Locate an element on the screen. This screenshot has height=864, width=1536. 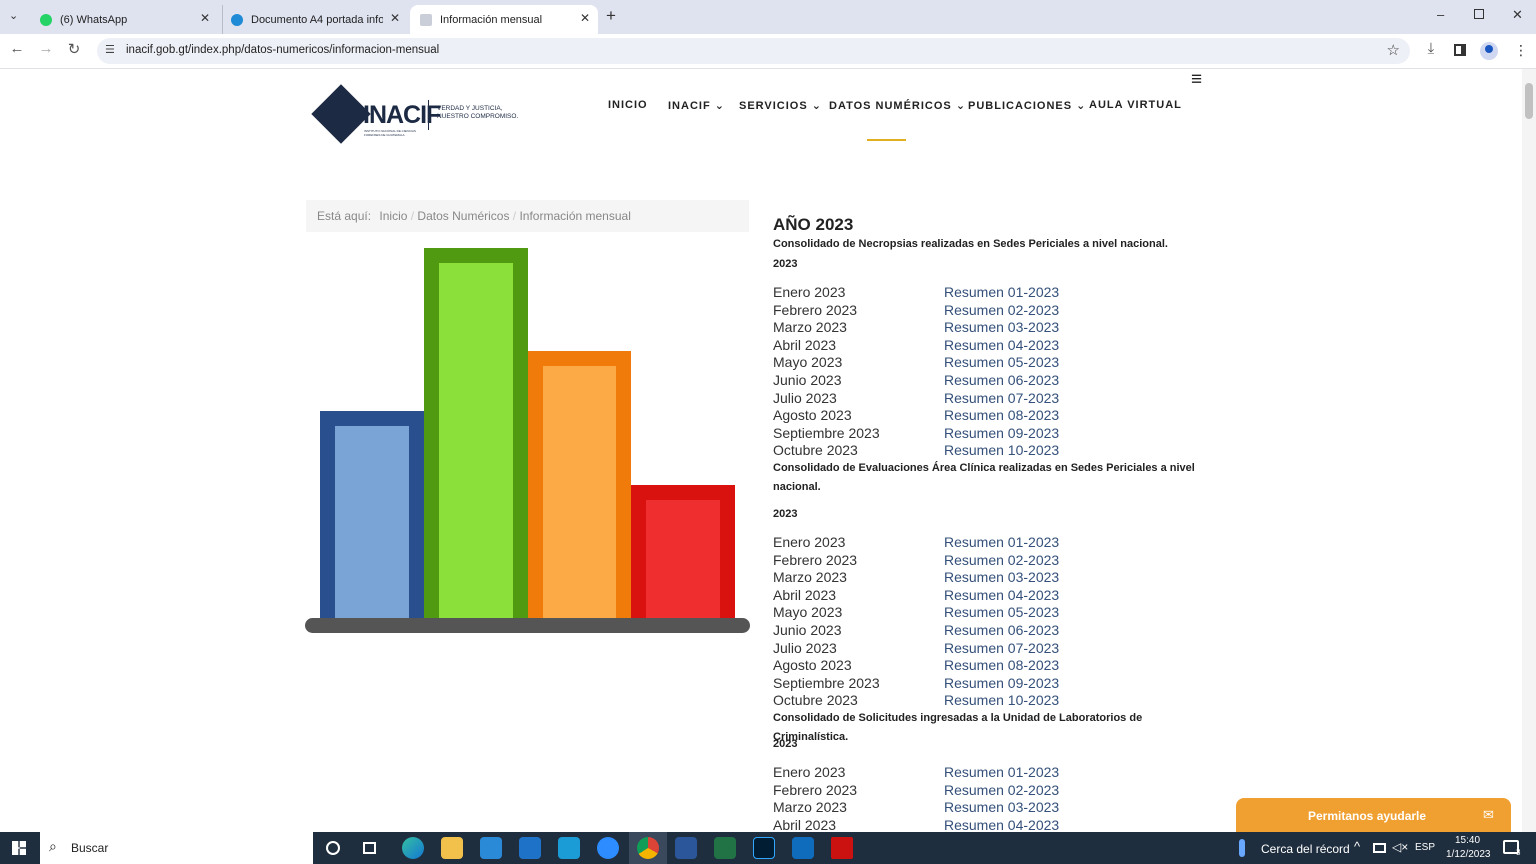
forward-icon: → is located at coordinates (46, 48).